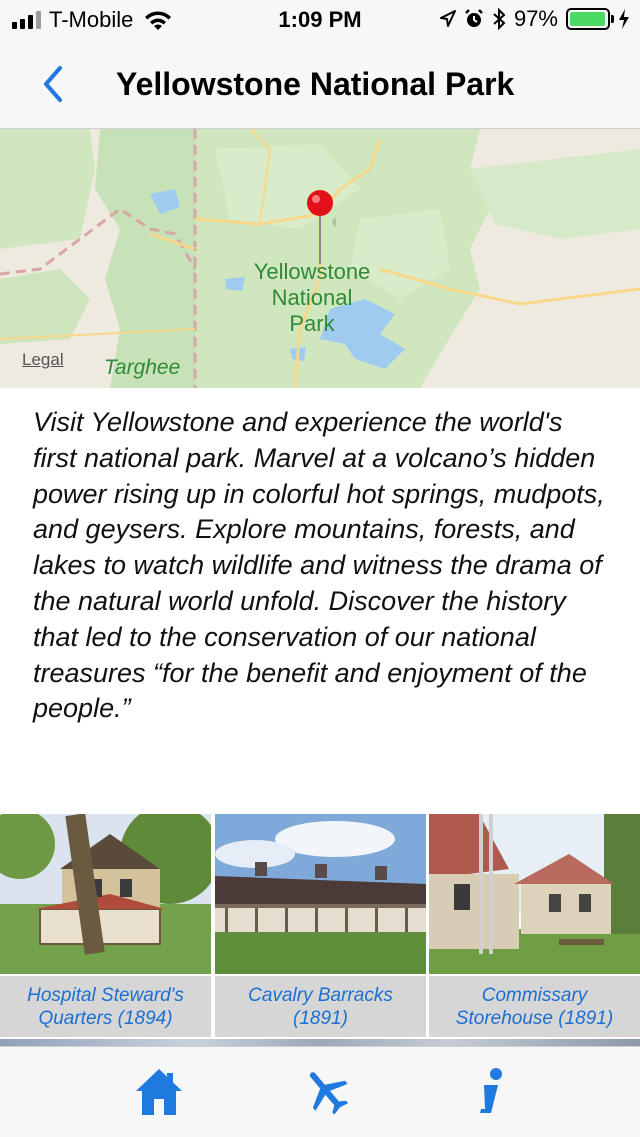 The height and width of the screenshot is (1137, 640). Describe the element at coordinates (159, 1092) in the screenshot. I see `home-icon` at that location.